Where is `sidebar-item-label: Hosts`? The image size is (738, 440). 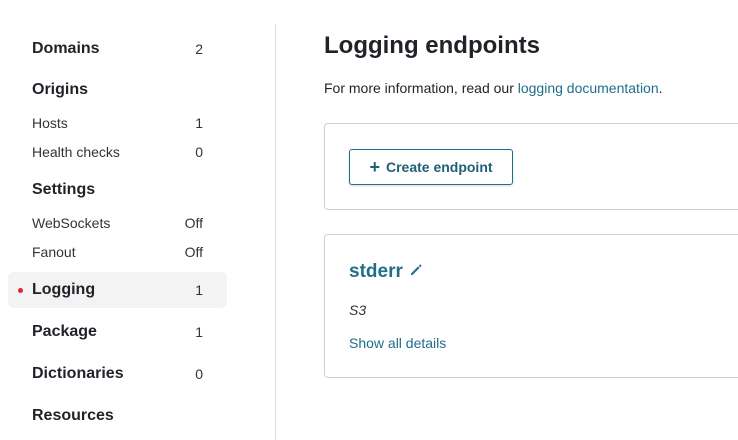 sidebar-item-label: Hosts is located at coordinates (50, 123).